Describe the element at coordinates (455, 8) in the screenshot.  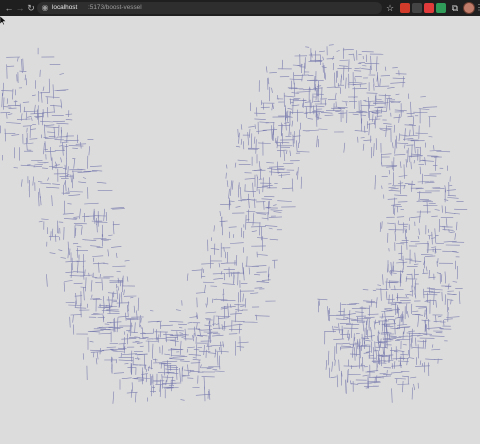
I see `extensions-puzzle-icon: ⧉` at that location.